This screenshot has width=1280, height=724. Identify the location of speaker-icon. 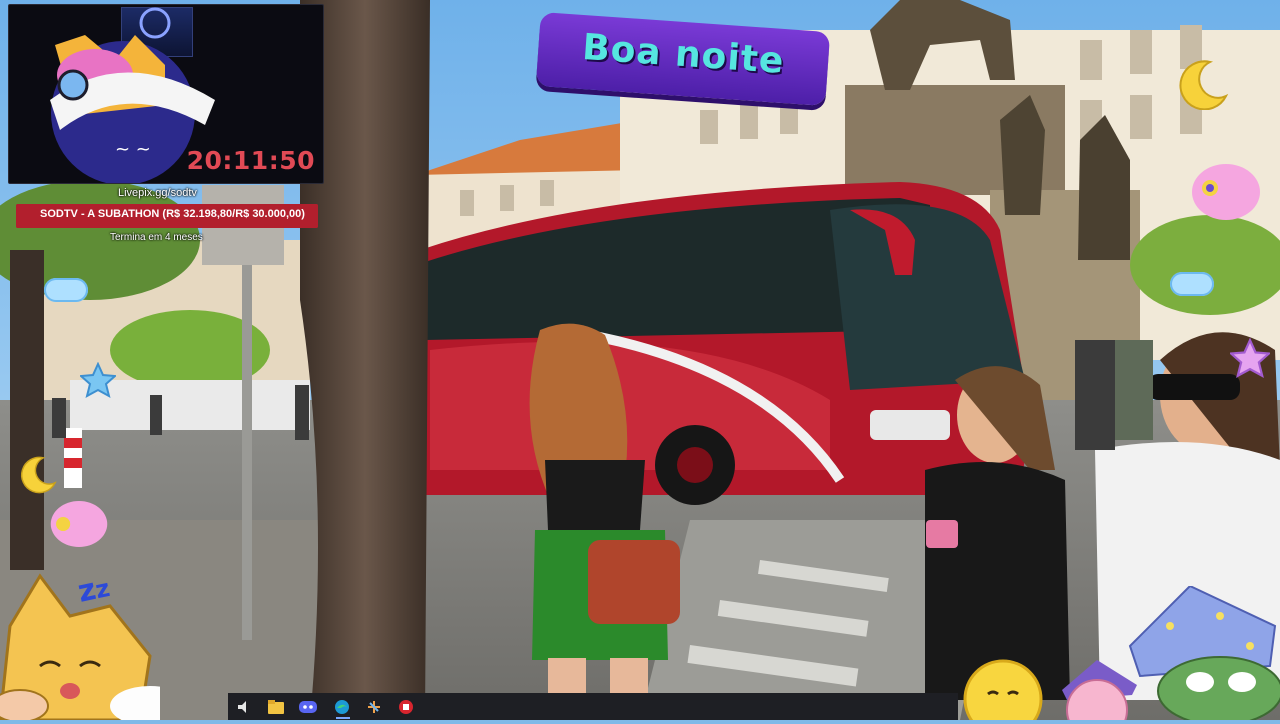
(243, 706).